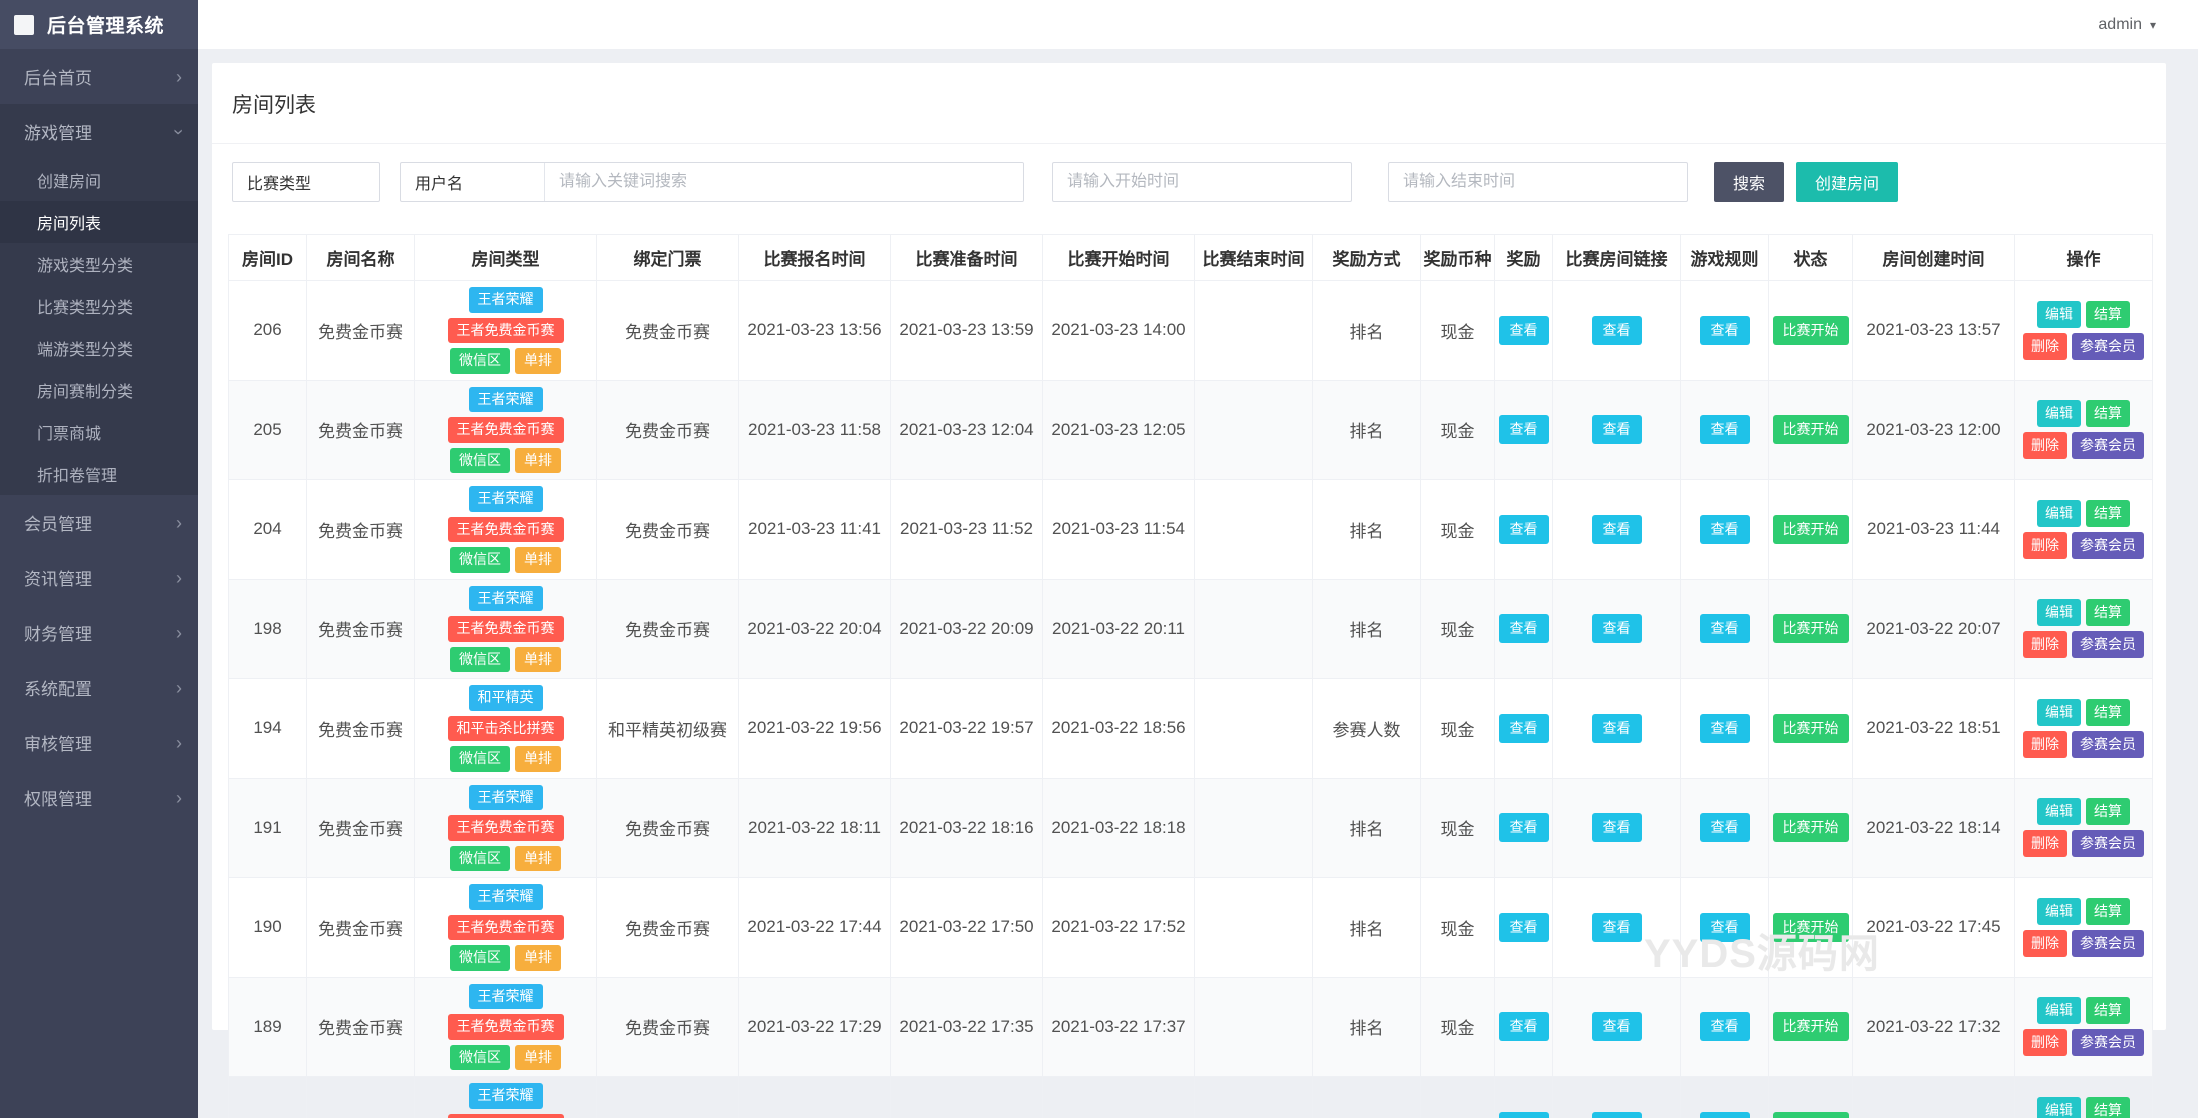 The width and height of the screenshot is (2198, 1118). What do you see at coordinates (99, 306) in the screenshot?
I see `sidebar-subitem-比赛类型分类: 比赛类型分类` at bounding box center [99, 306].